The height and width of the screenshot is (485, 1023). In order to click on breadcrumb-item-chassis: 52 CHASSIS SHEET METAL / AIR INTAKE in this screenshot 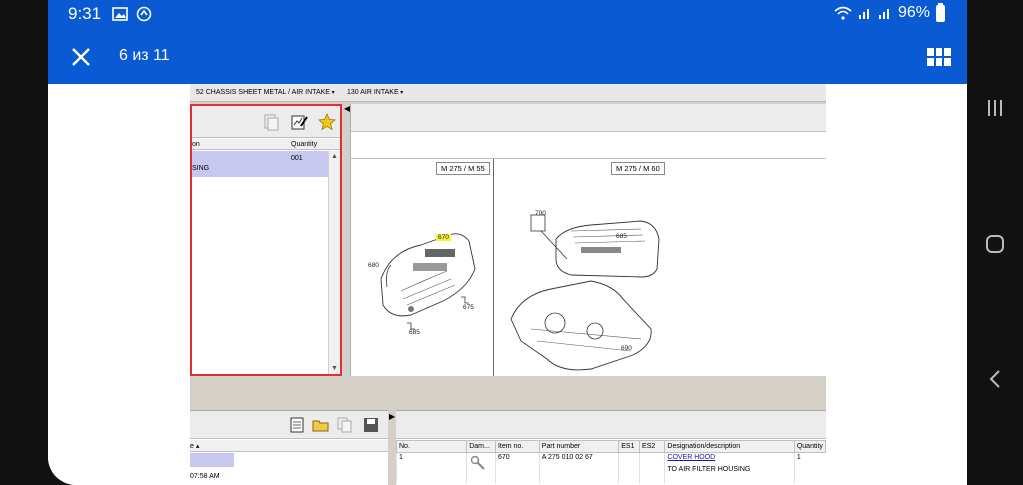, I will do `click(265, 92)`.